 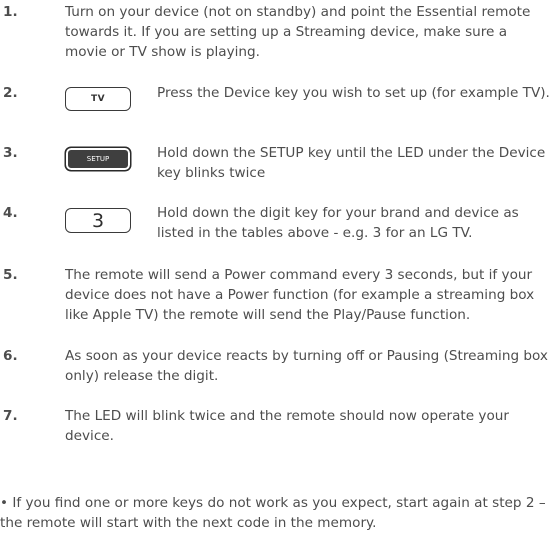 I want to click on step-number: 4., so click(x=10, y=213).